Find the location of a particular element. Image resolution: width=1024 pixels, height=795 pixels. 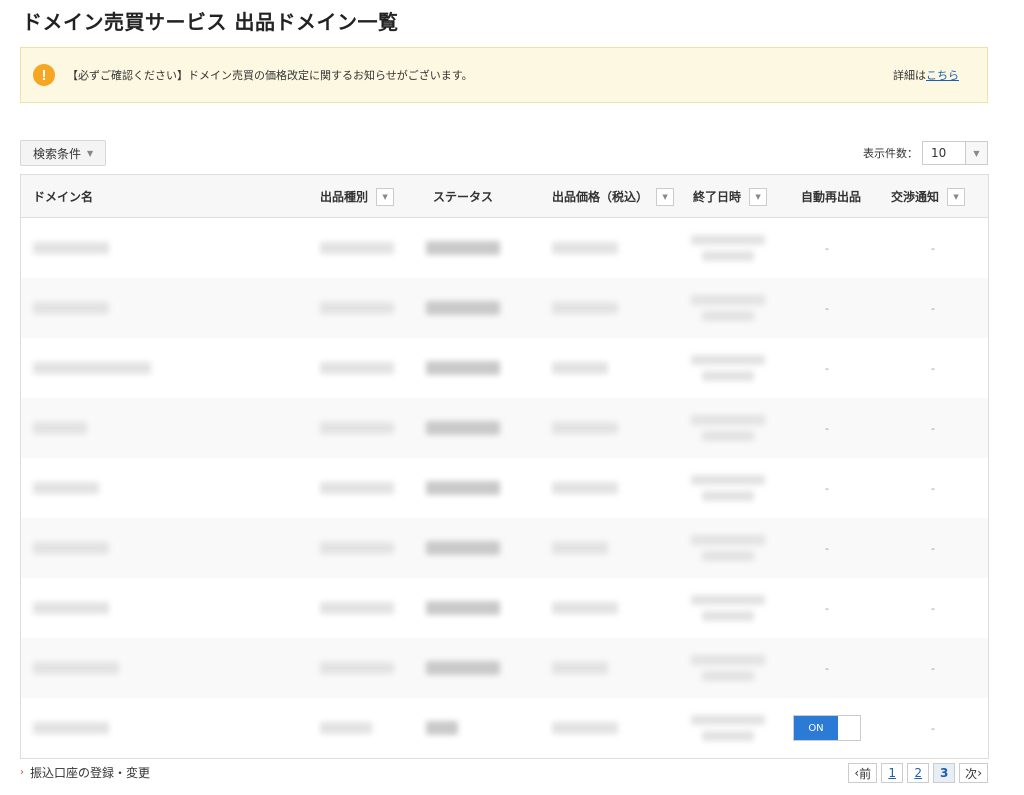

cell-auto-relist: ON is located at coordinates (827, 728).